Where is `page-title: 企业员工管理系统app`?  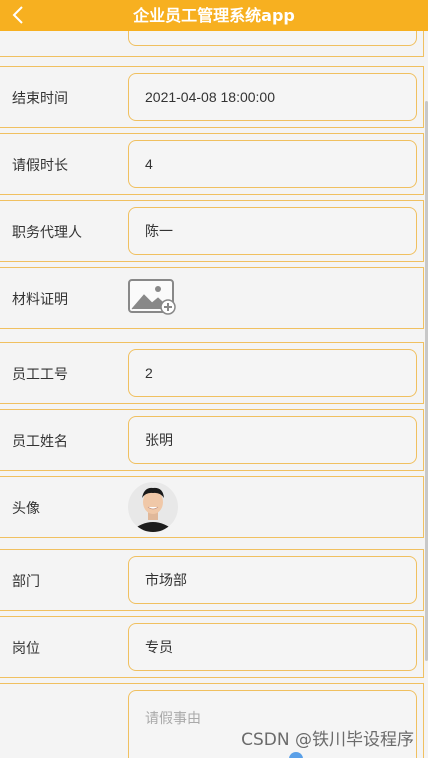 page-title: 企业员工管理系统app is located at coordinates (214, 15).